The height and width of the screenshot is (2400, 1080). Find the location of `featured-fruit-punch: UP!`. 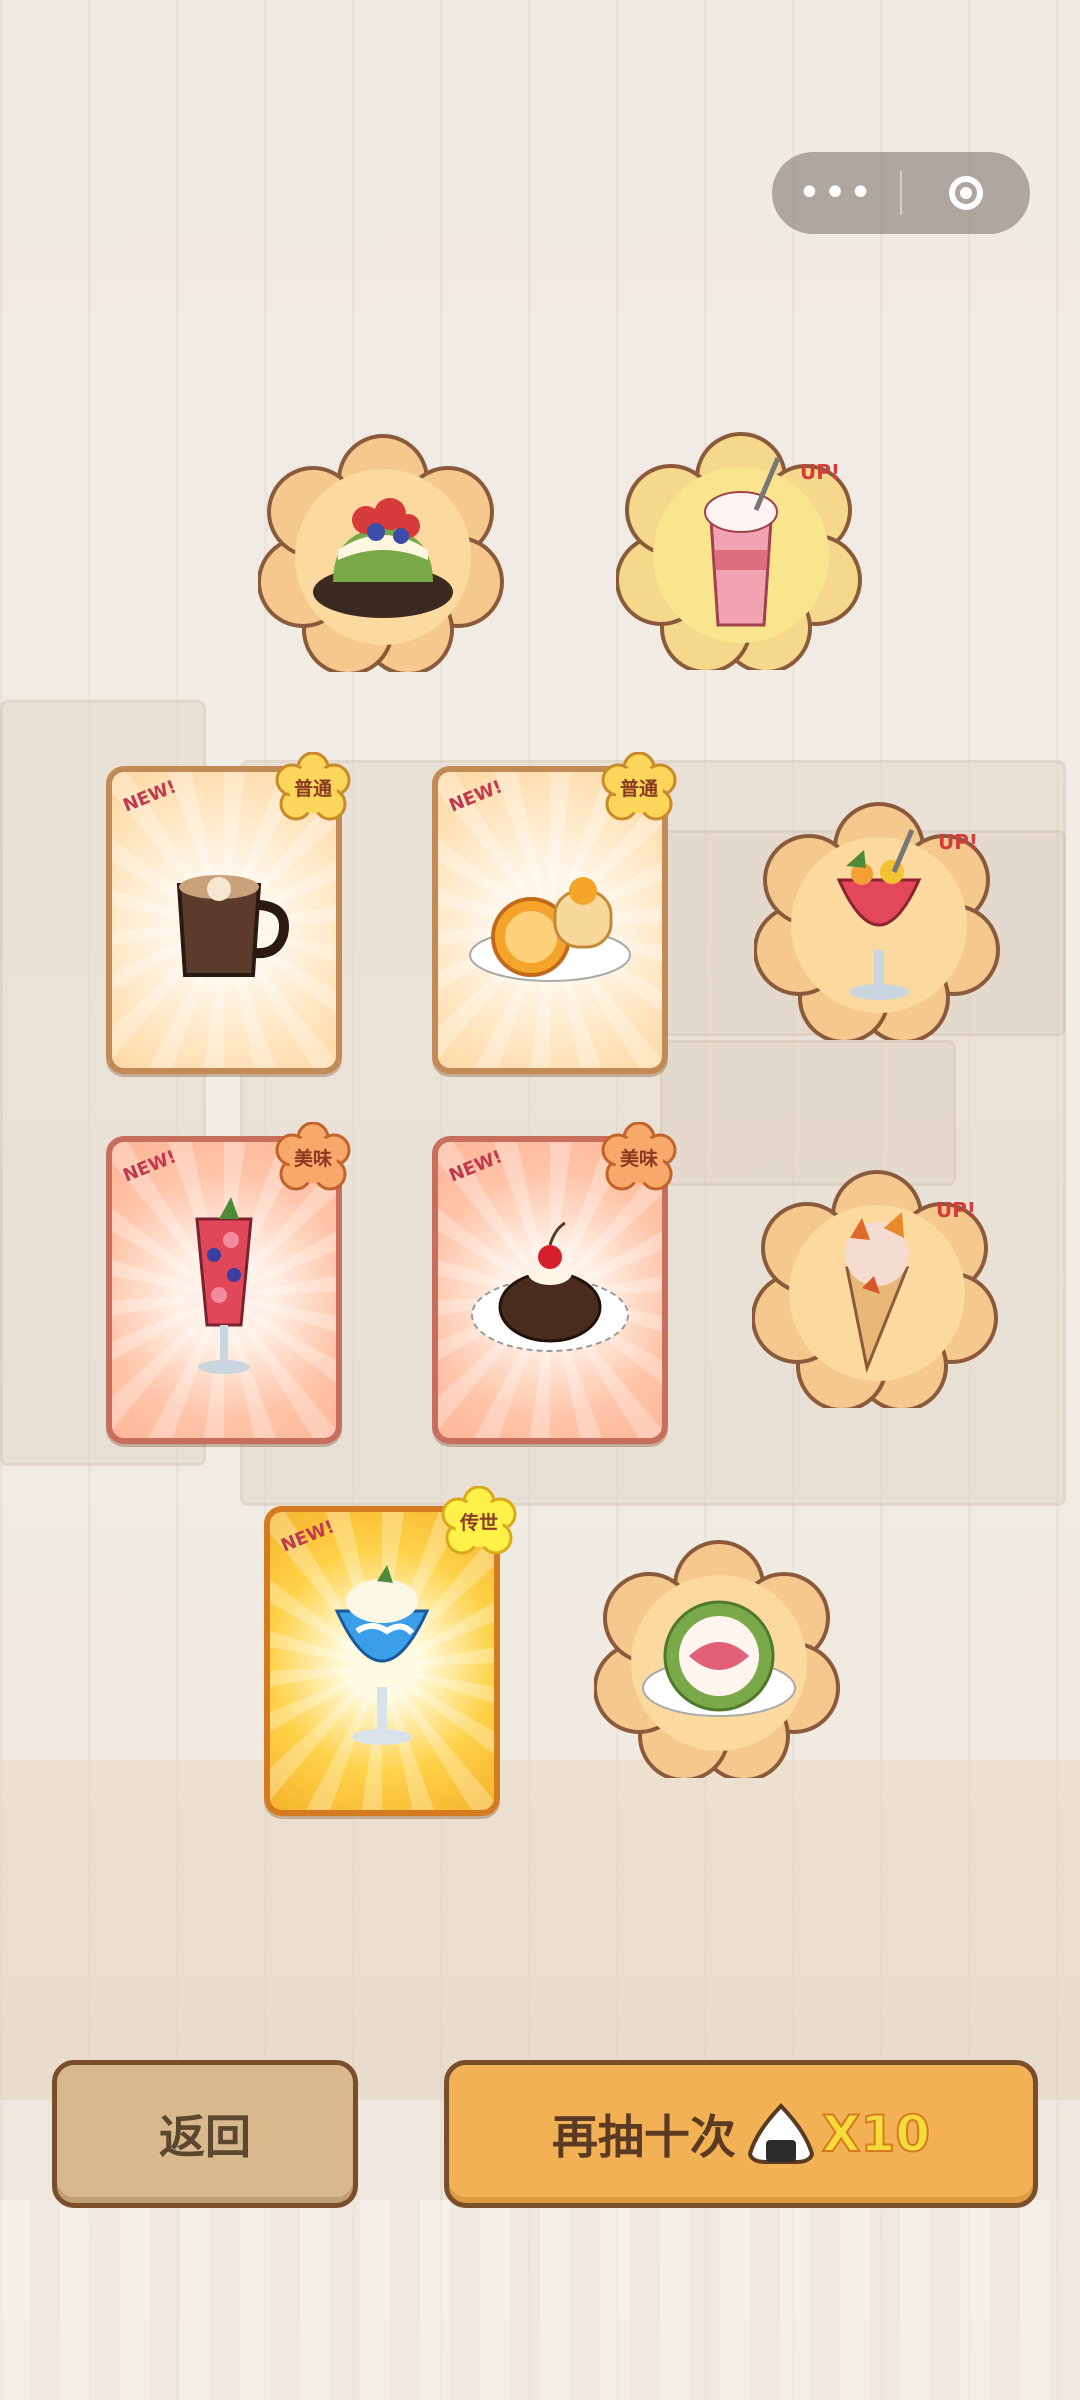

featured-fruit-punch: UP! is located at coordinates (879, 920).